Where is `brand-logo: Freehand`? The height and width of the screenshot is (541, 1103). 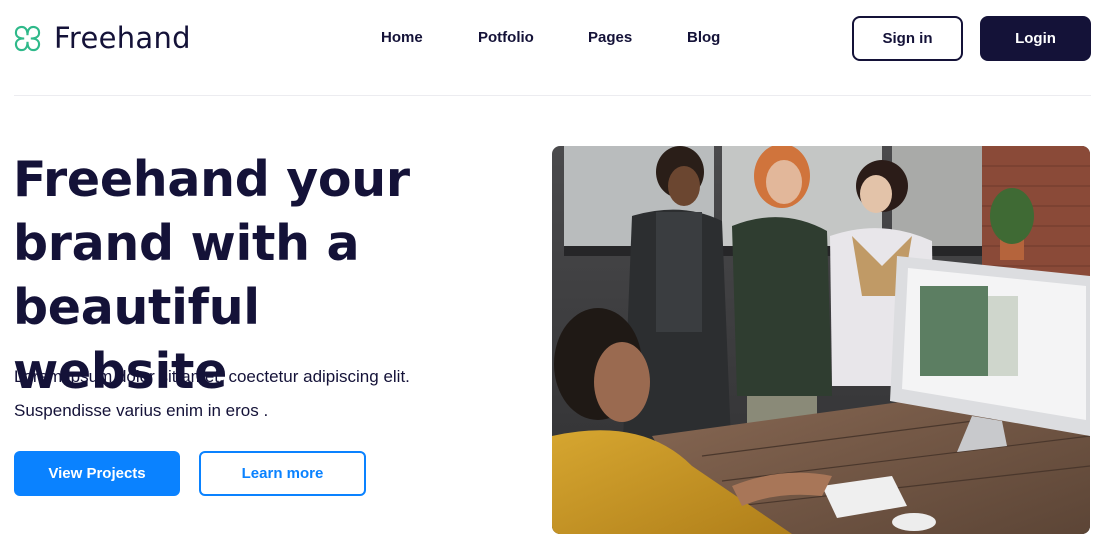 brand-logo: Freehand is located at coordinates (102, 38).